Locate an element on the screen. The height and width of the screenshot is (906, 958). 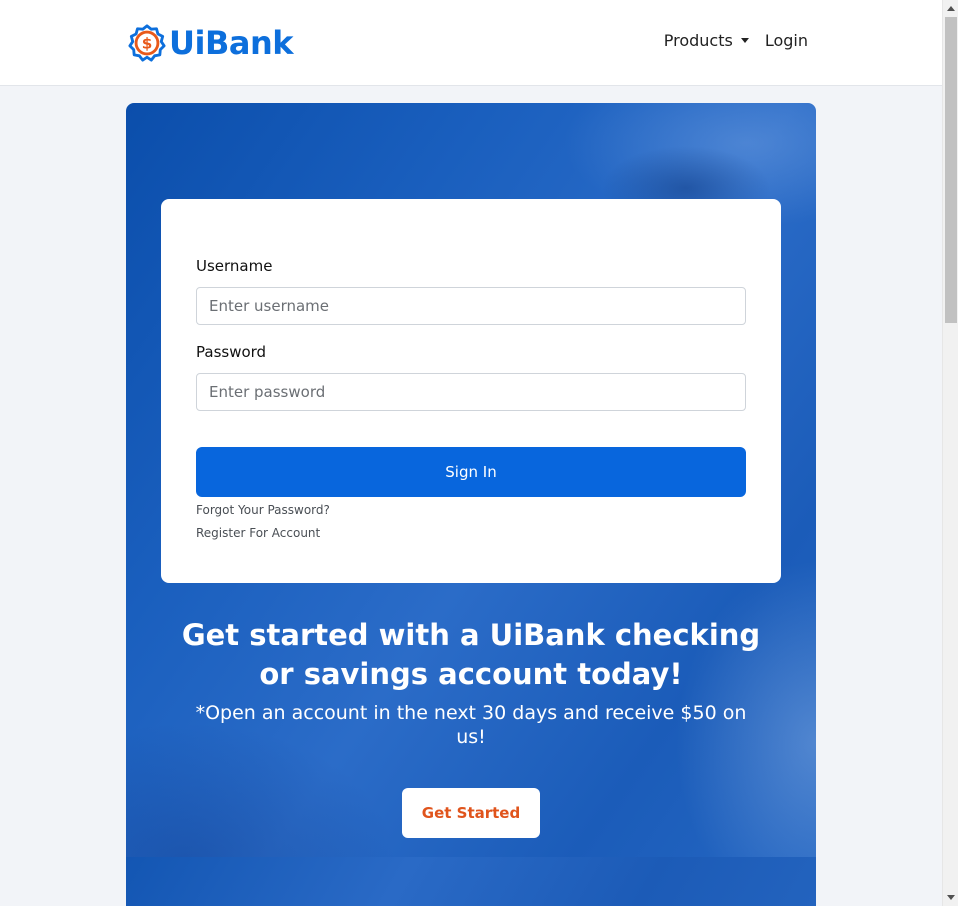
scroll-thumb is located at coordinates (951, 170).